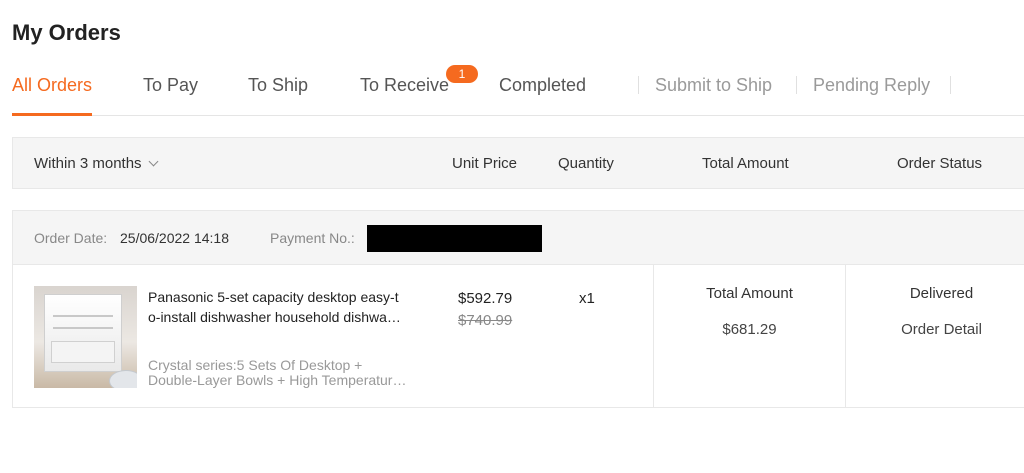  What do you see at coordinates (153, 161) in the screenshot?
I see `chevron-down-icon` at bounding box center [153, 161].